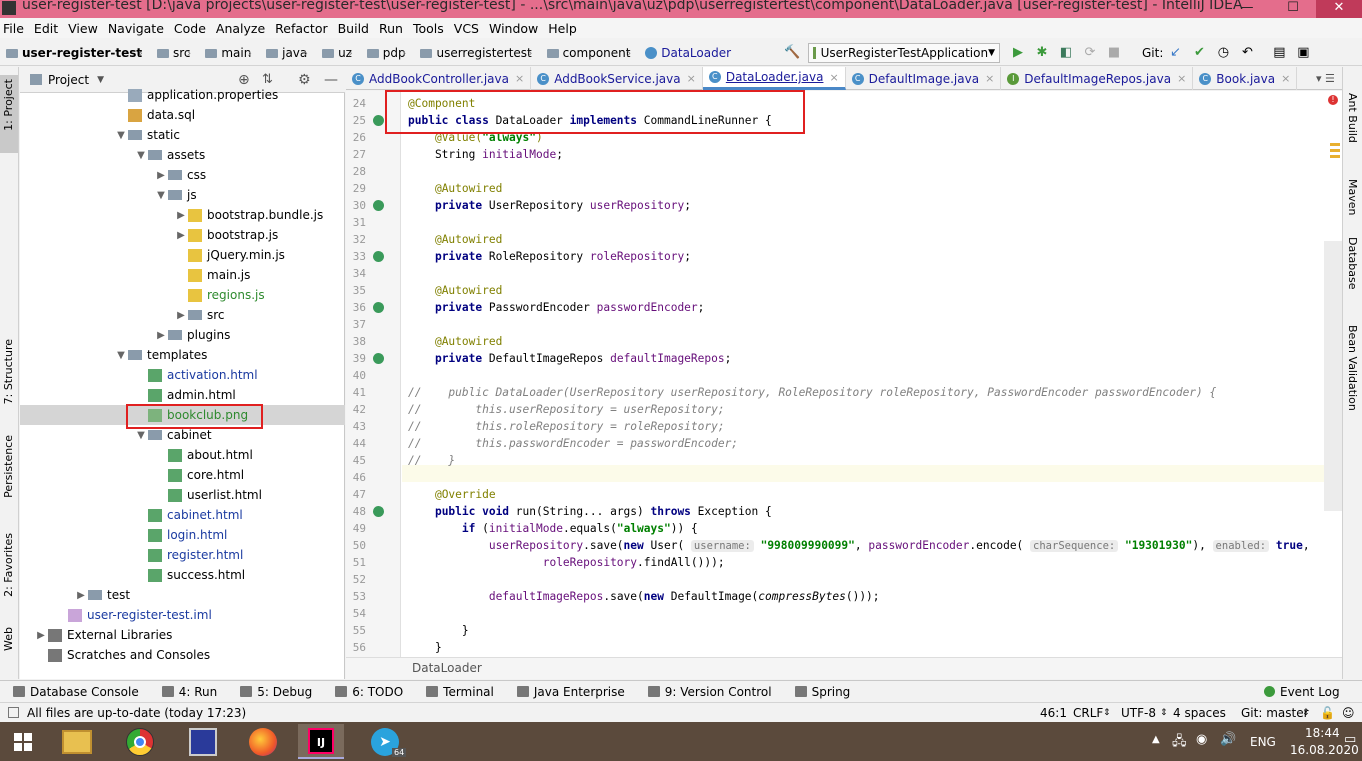  Describe the element at coordinates (1090, 53) in the screenshot. I see `profile-icon: ⟳` at that location.